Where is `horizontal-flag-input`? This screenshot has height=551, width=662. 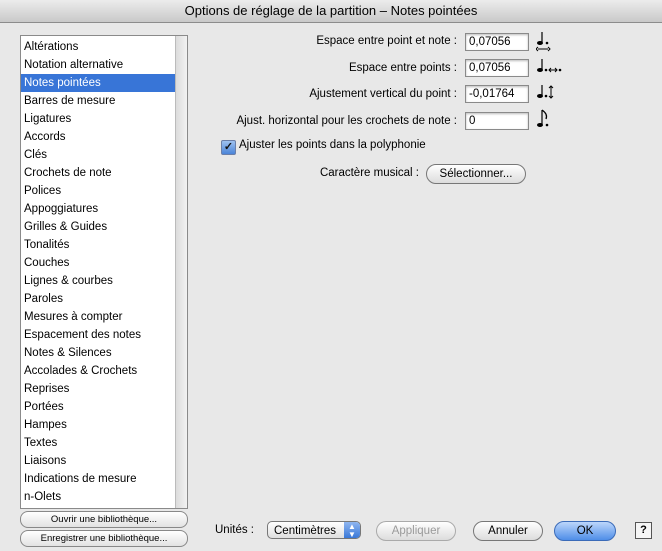 horizontal-flag-input is located at coordinates (497, 121).